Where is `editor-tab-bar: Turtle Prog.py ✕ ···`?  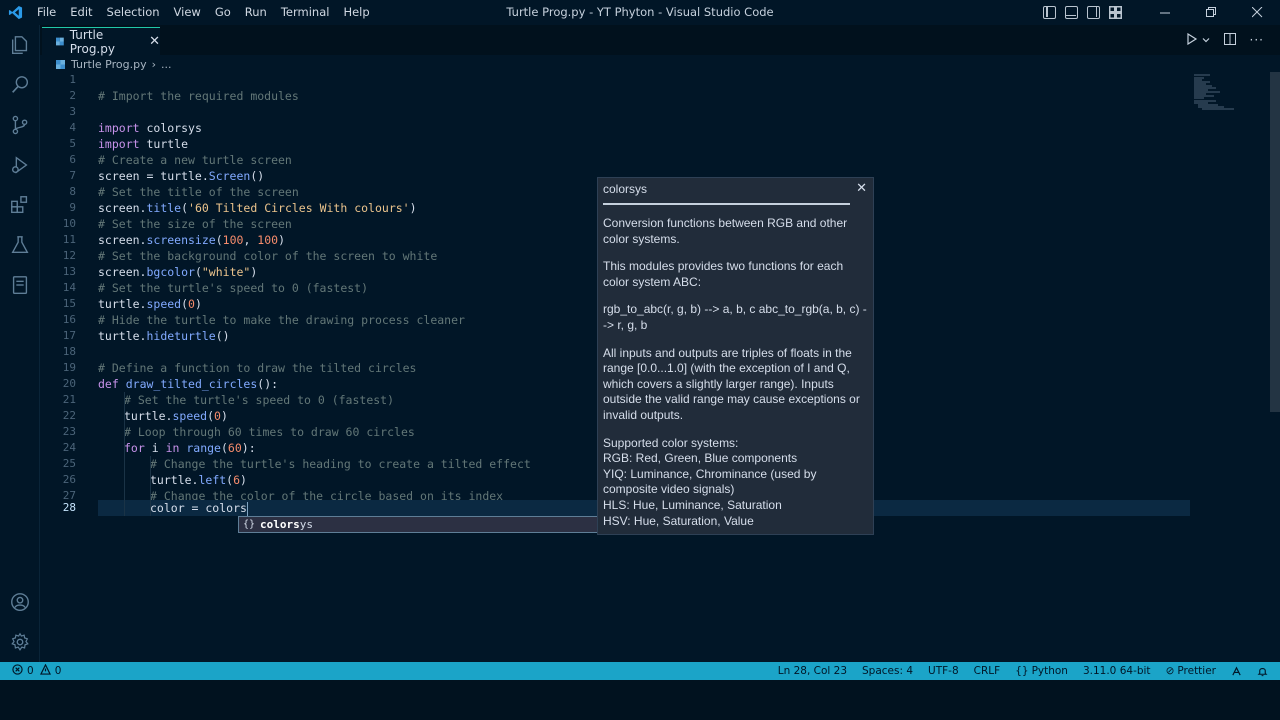
editor-tab-bar: Turtle Prog.py ✕ ··· is located at coordinates (660, 40).